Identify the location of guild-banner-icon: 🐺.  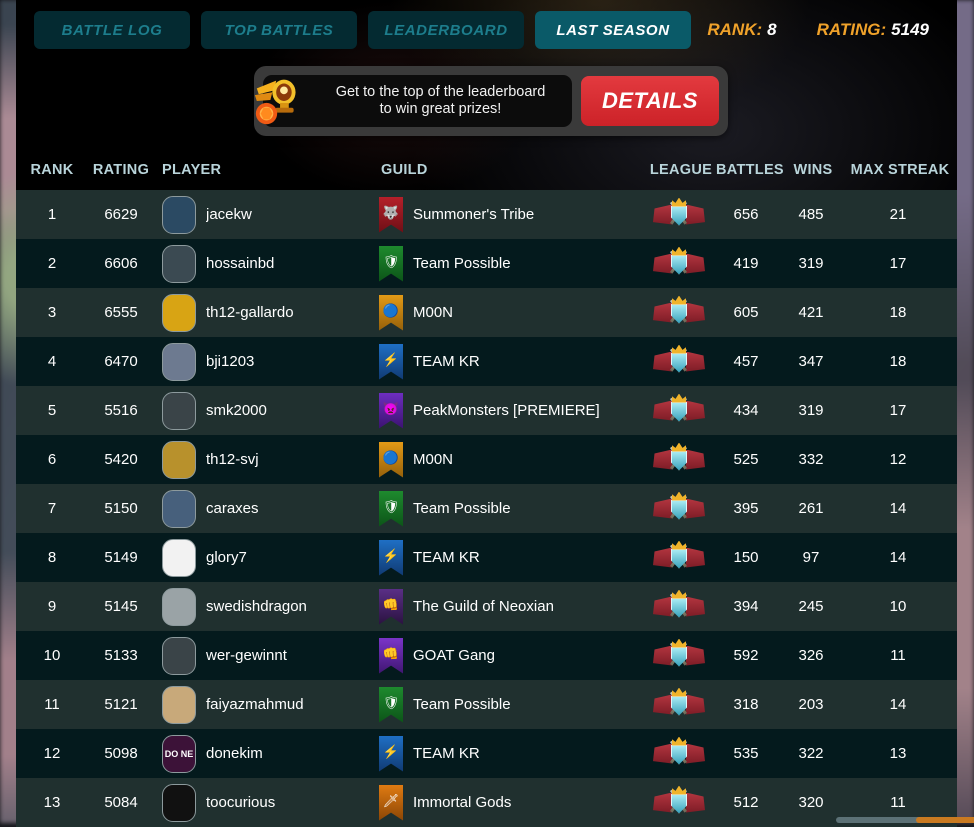
(391, 214).